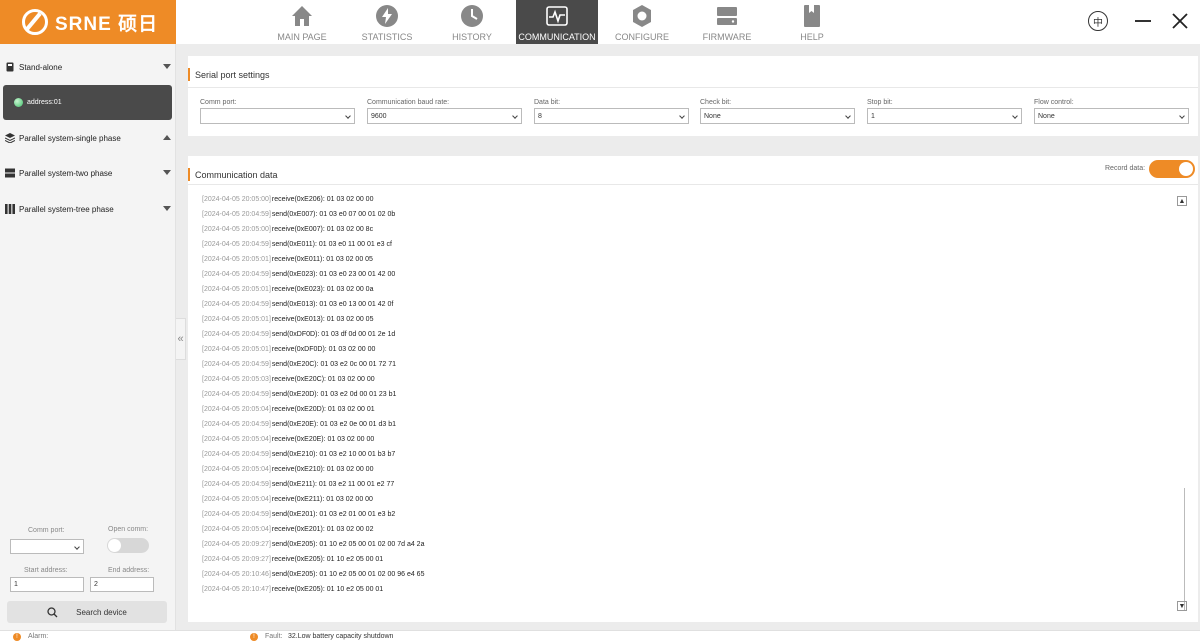  I want to click on log-timestamp: [2024-04-05 20:05:00], so click(236, 229).